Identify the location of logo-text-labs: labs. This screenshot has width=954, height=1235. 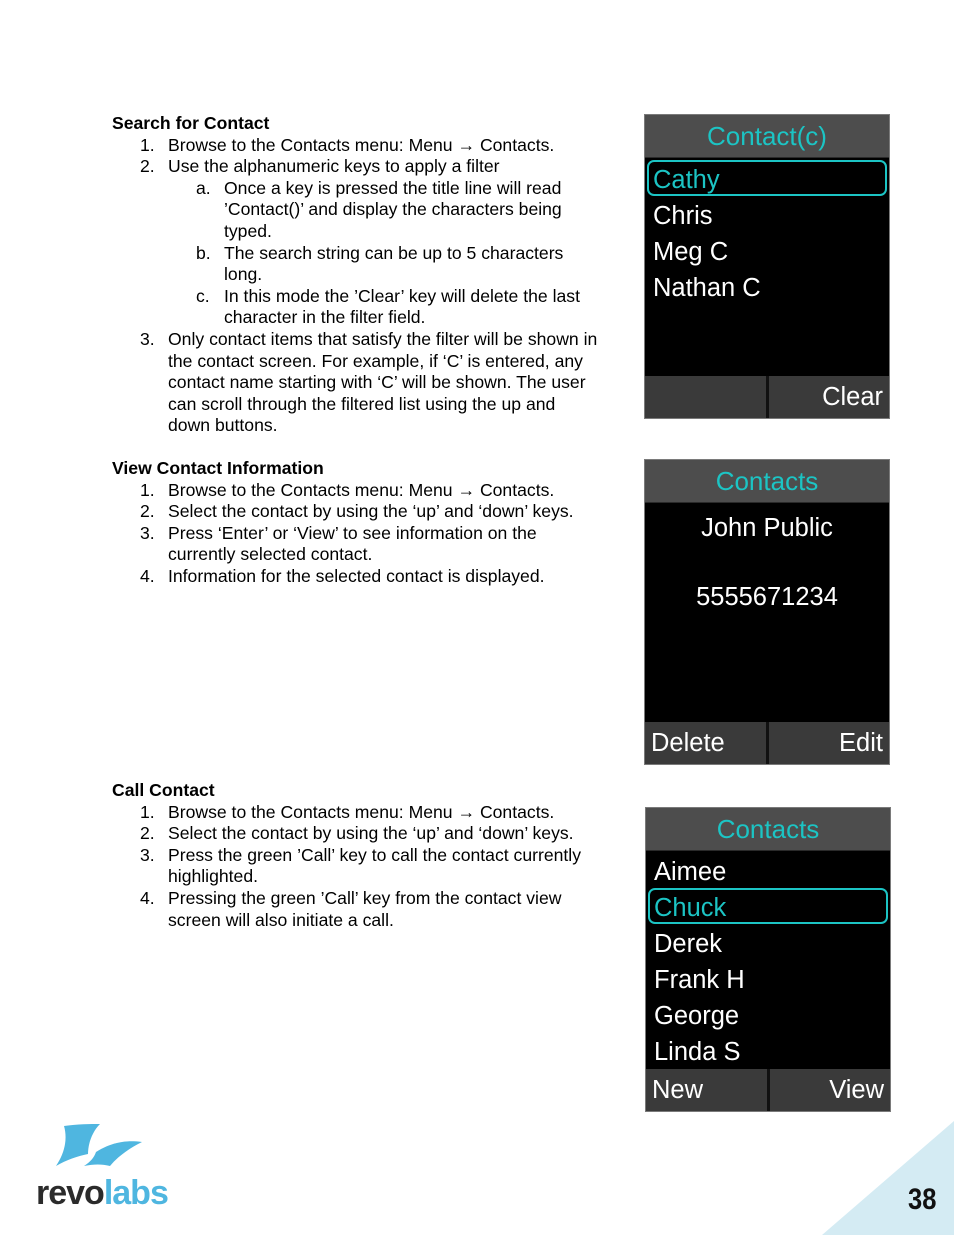
(136, 1193).